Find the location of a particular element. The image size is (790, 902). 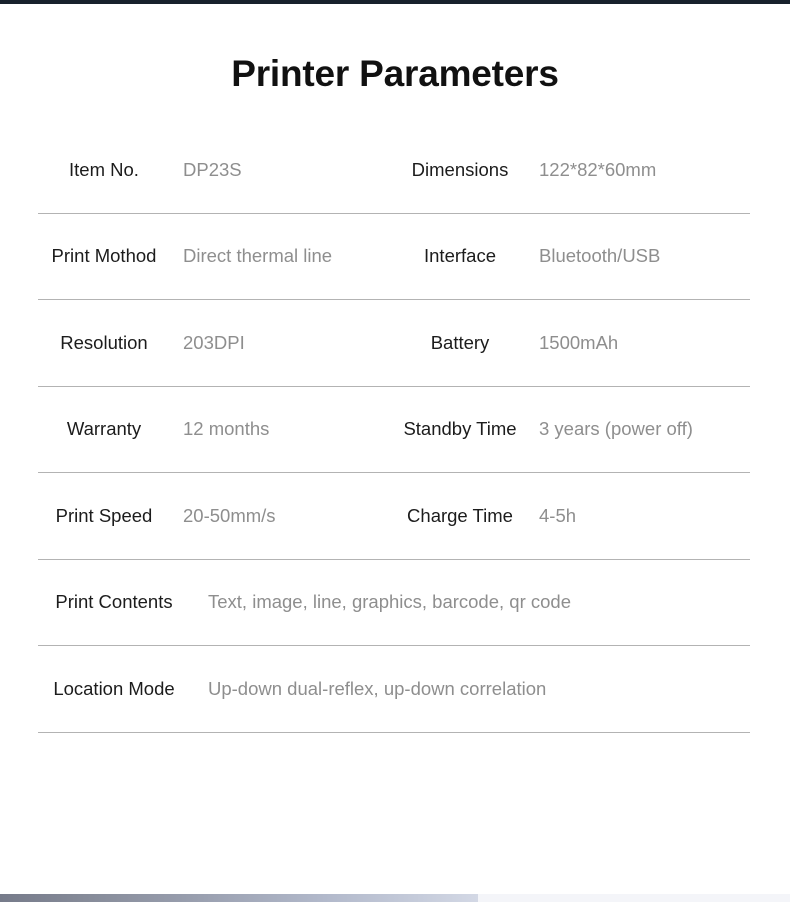

spec-label: Dimensions is located at coordinates (460, 169).